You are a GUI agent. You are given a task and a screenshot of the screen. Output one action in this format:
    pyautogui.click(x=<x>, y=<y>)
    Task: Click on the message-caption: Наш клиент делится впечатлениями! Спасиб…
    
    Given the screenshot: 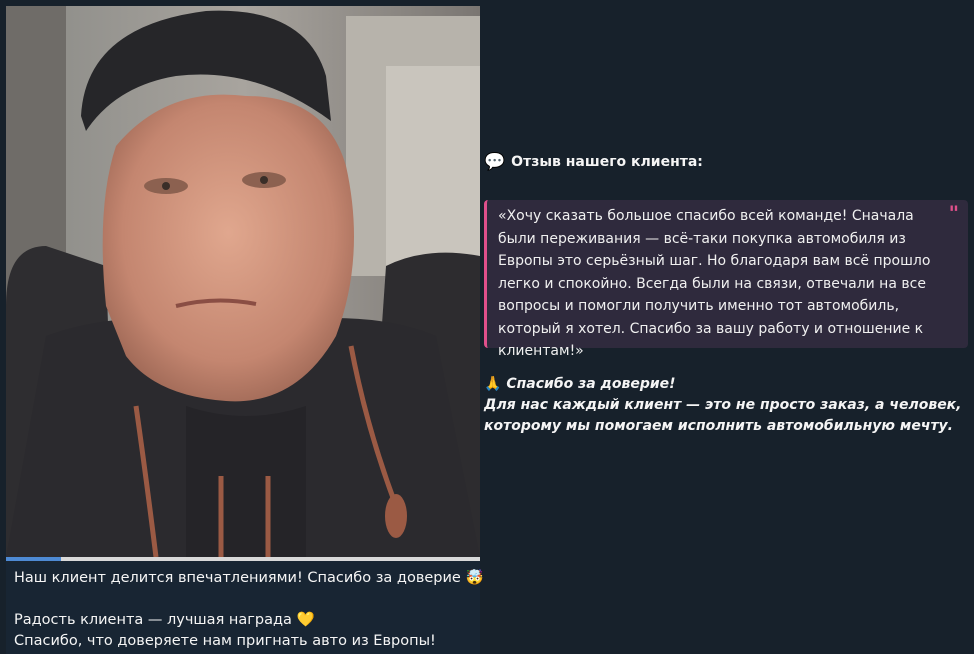 What is the action you would take?
    pyautogui.click(x=249, y=610)
    